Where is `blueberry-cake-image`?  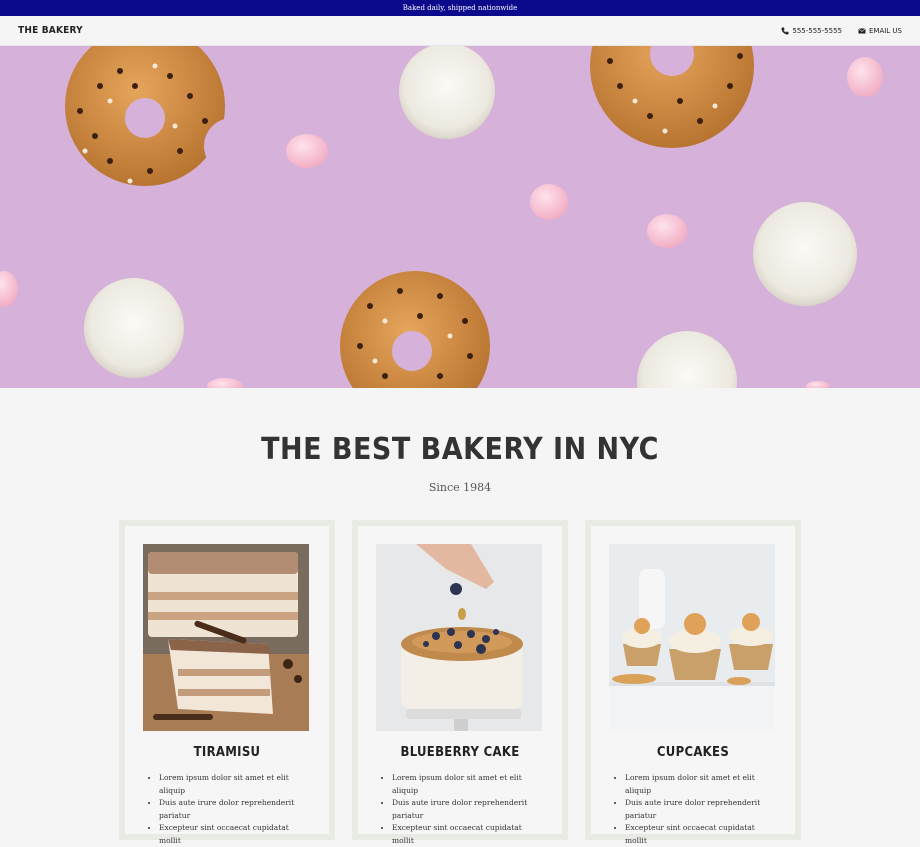
blueberry-cake-image is located at coordinates (459, 637).